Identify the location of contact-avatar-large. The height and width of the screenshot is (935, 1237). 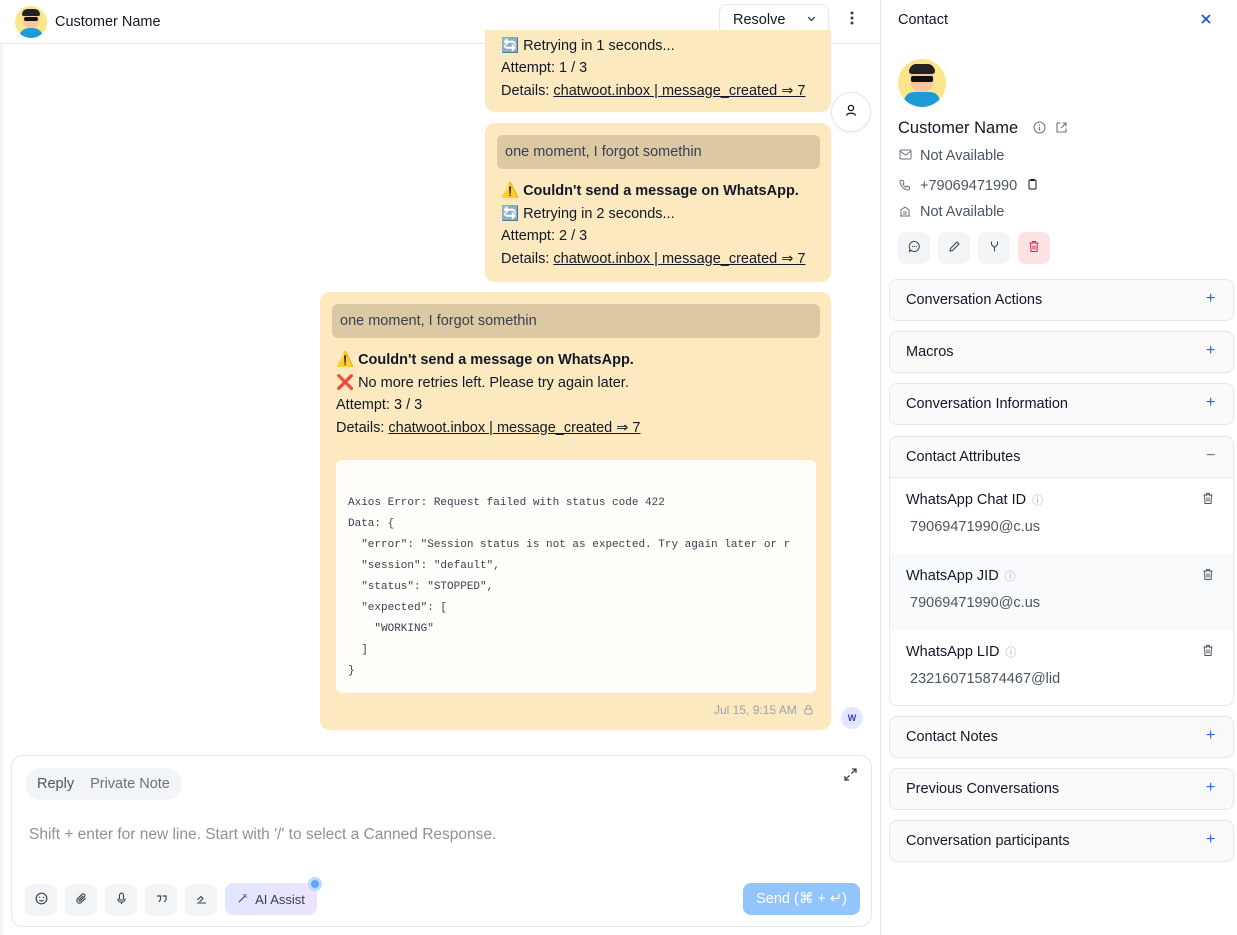
(922, 83).